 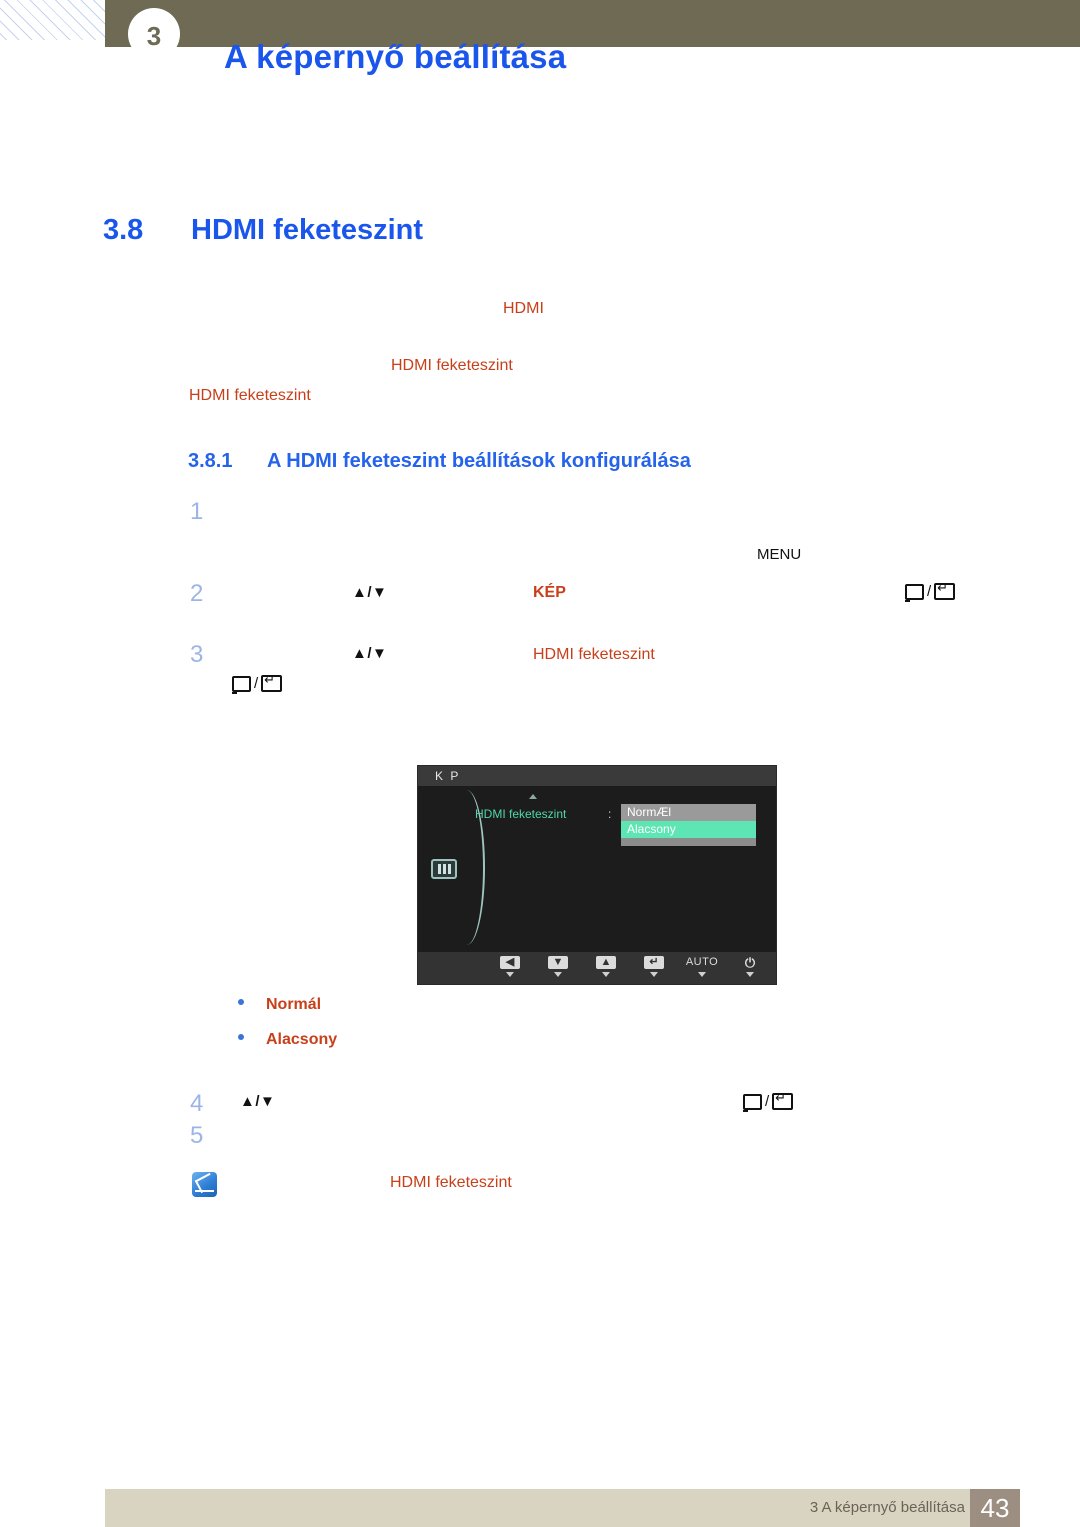 I want to click on osd-button-down: ▼, so click(x=558, y=966).